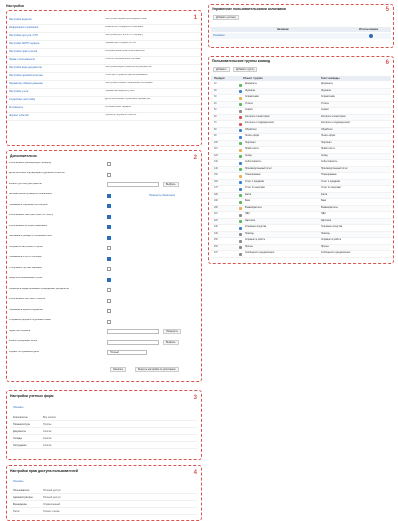 Image resolution: width=398 pixels, height=521 pixels. I want to click on option-row: Использовать быстрый поиск по списку, so click(104, 217).